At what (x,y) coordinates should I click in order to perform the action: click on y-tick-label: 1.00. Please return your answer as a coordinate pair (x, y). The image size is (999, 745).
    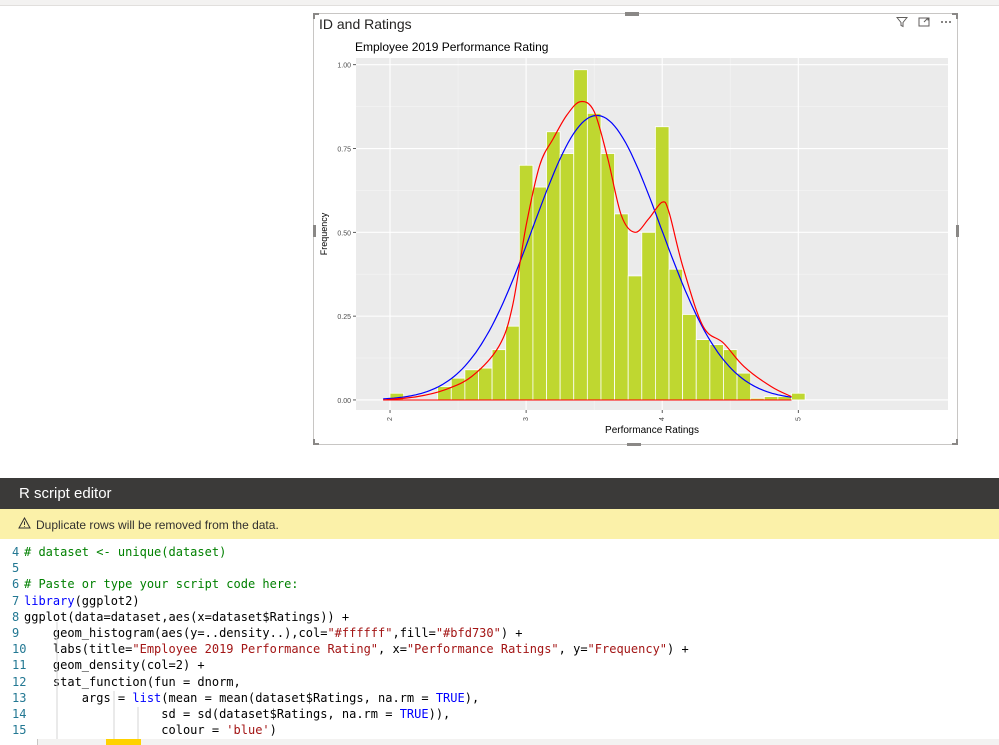
    Looking at the image, I should click on (344, 66).